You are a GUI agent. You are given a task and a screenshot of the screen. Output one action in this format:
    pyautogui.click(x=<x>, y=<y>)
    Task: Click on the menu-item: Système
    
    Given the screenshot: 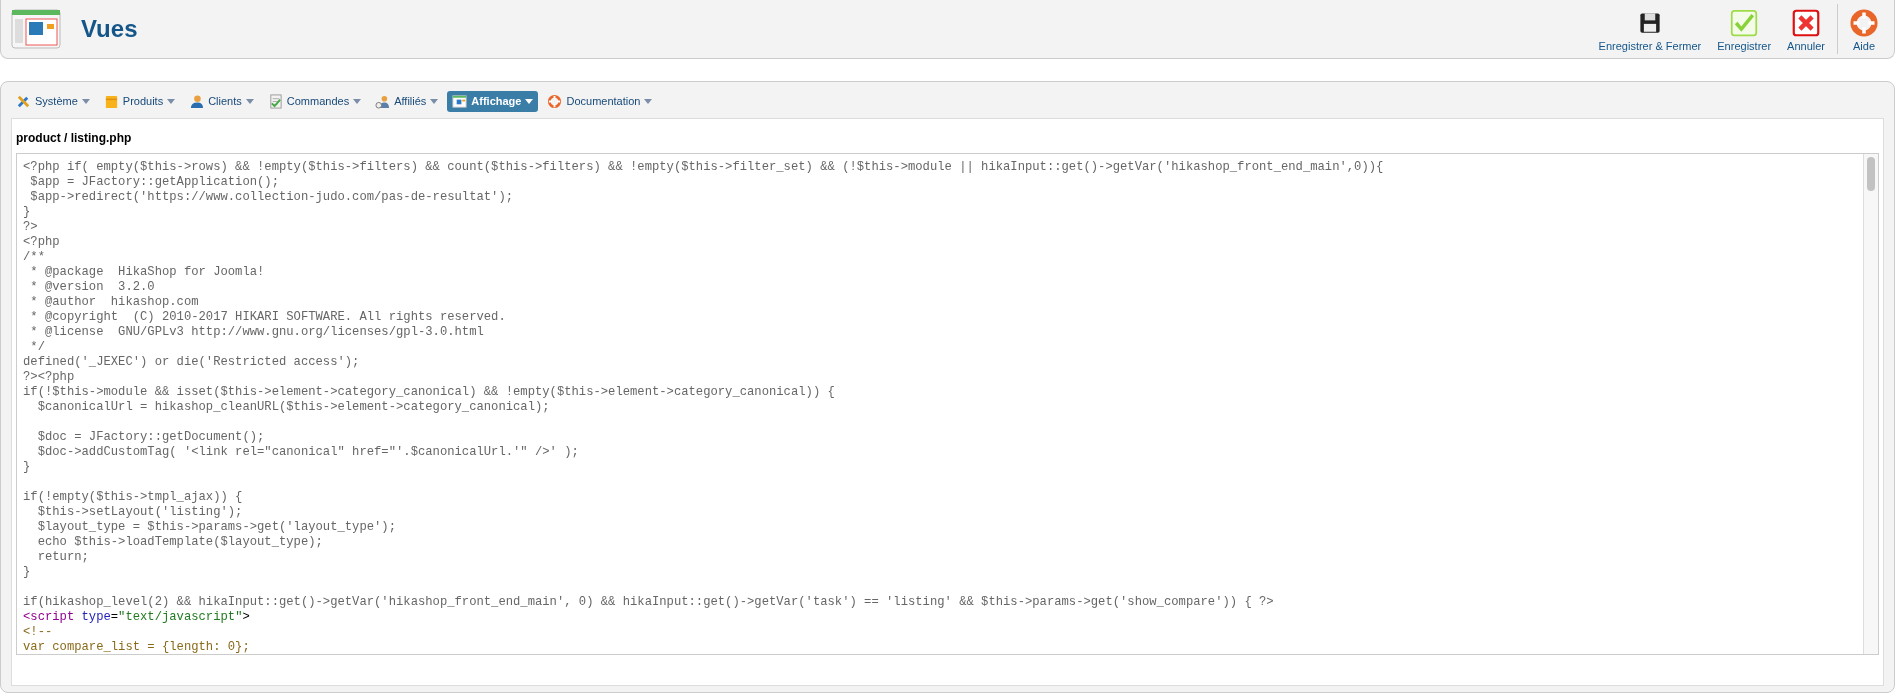 What is the action you would take?
    pyautogui.click(x=53, y=101)
    